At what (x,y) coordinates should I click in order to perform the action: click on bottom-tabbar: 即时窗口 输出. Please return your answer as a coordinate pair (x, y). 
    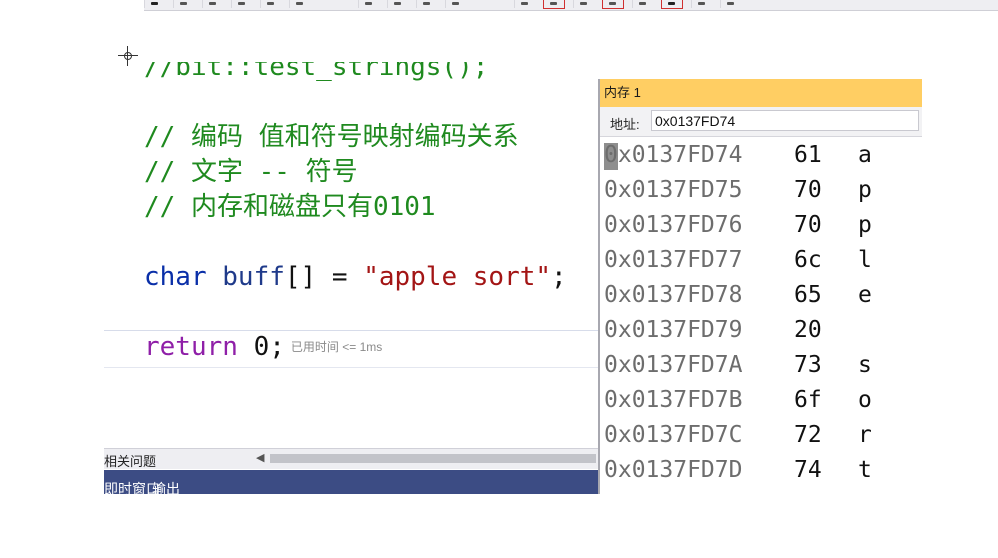
    Looking at the image, I should click on (351, 483).